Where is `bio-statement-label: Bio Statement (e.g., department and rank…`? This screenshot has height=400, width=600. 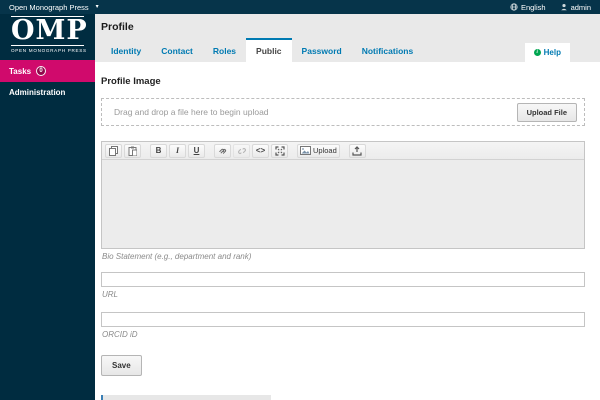
bio-statement-label: Bio Statement (e.g., department and rank… is located at coordinates (177, 256).